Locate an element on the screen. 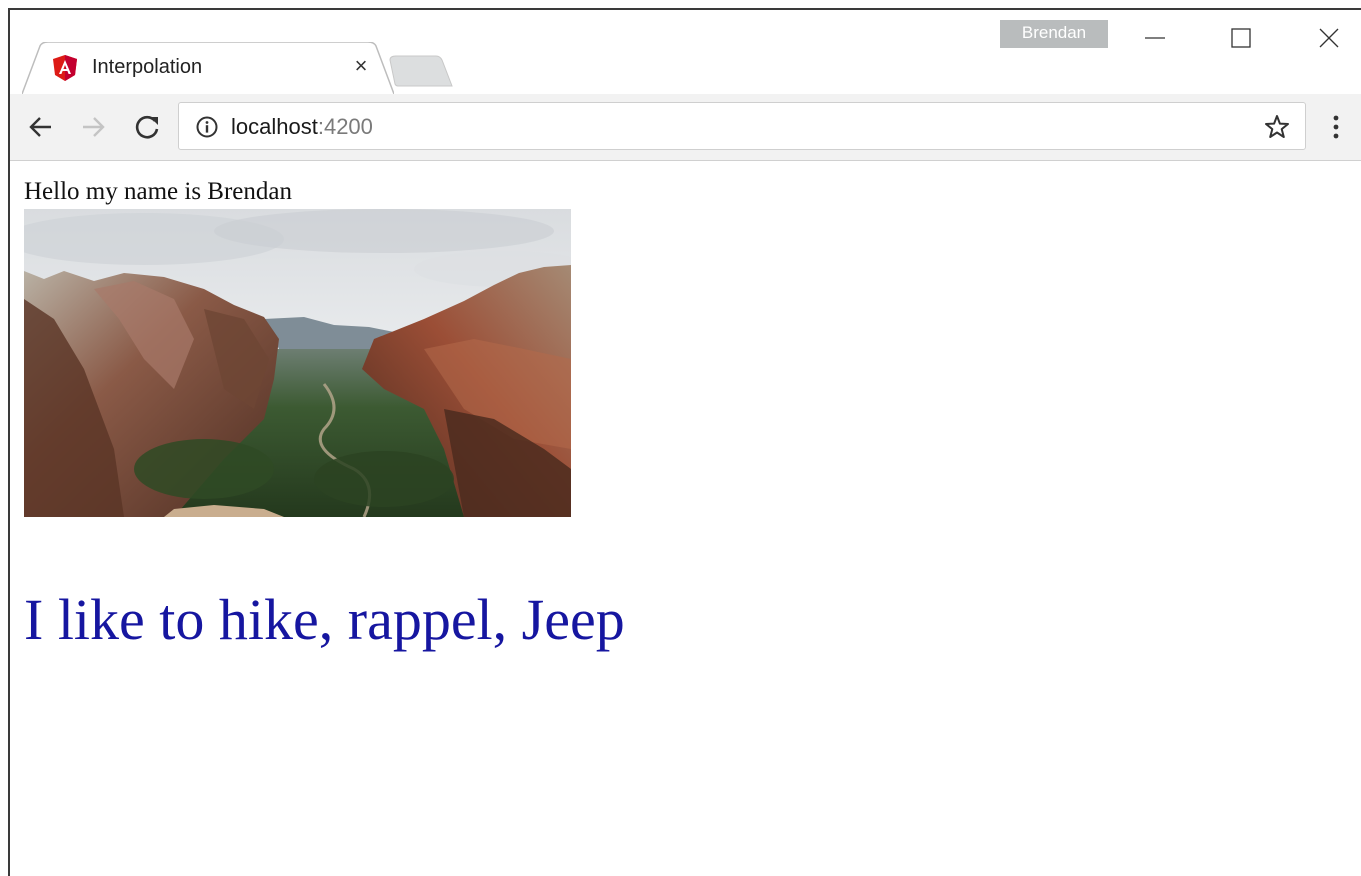 Image resolution: width=1361 pixels, height=876 pixels. profile-badge: Brendan is located at coordinates (1054, 34).